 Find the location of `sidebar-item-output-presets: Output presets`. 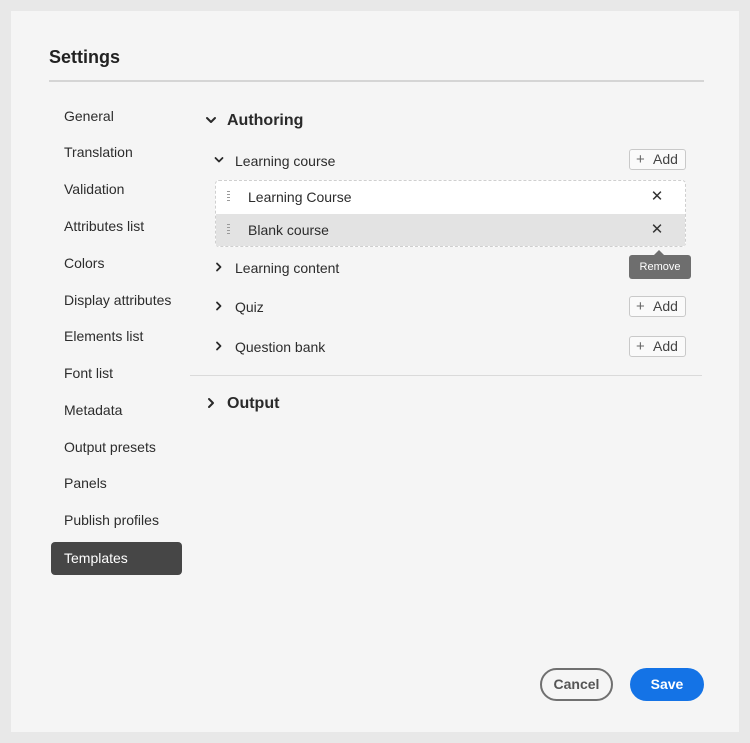

sidebar-item-output-presets: Output presets is located at coordinates (116, 447).